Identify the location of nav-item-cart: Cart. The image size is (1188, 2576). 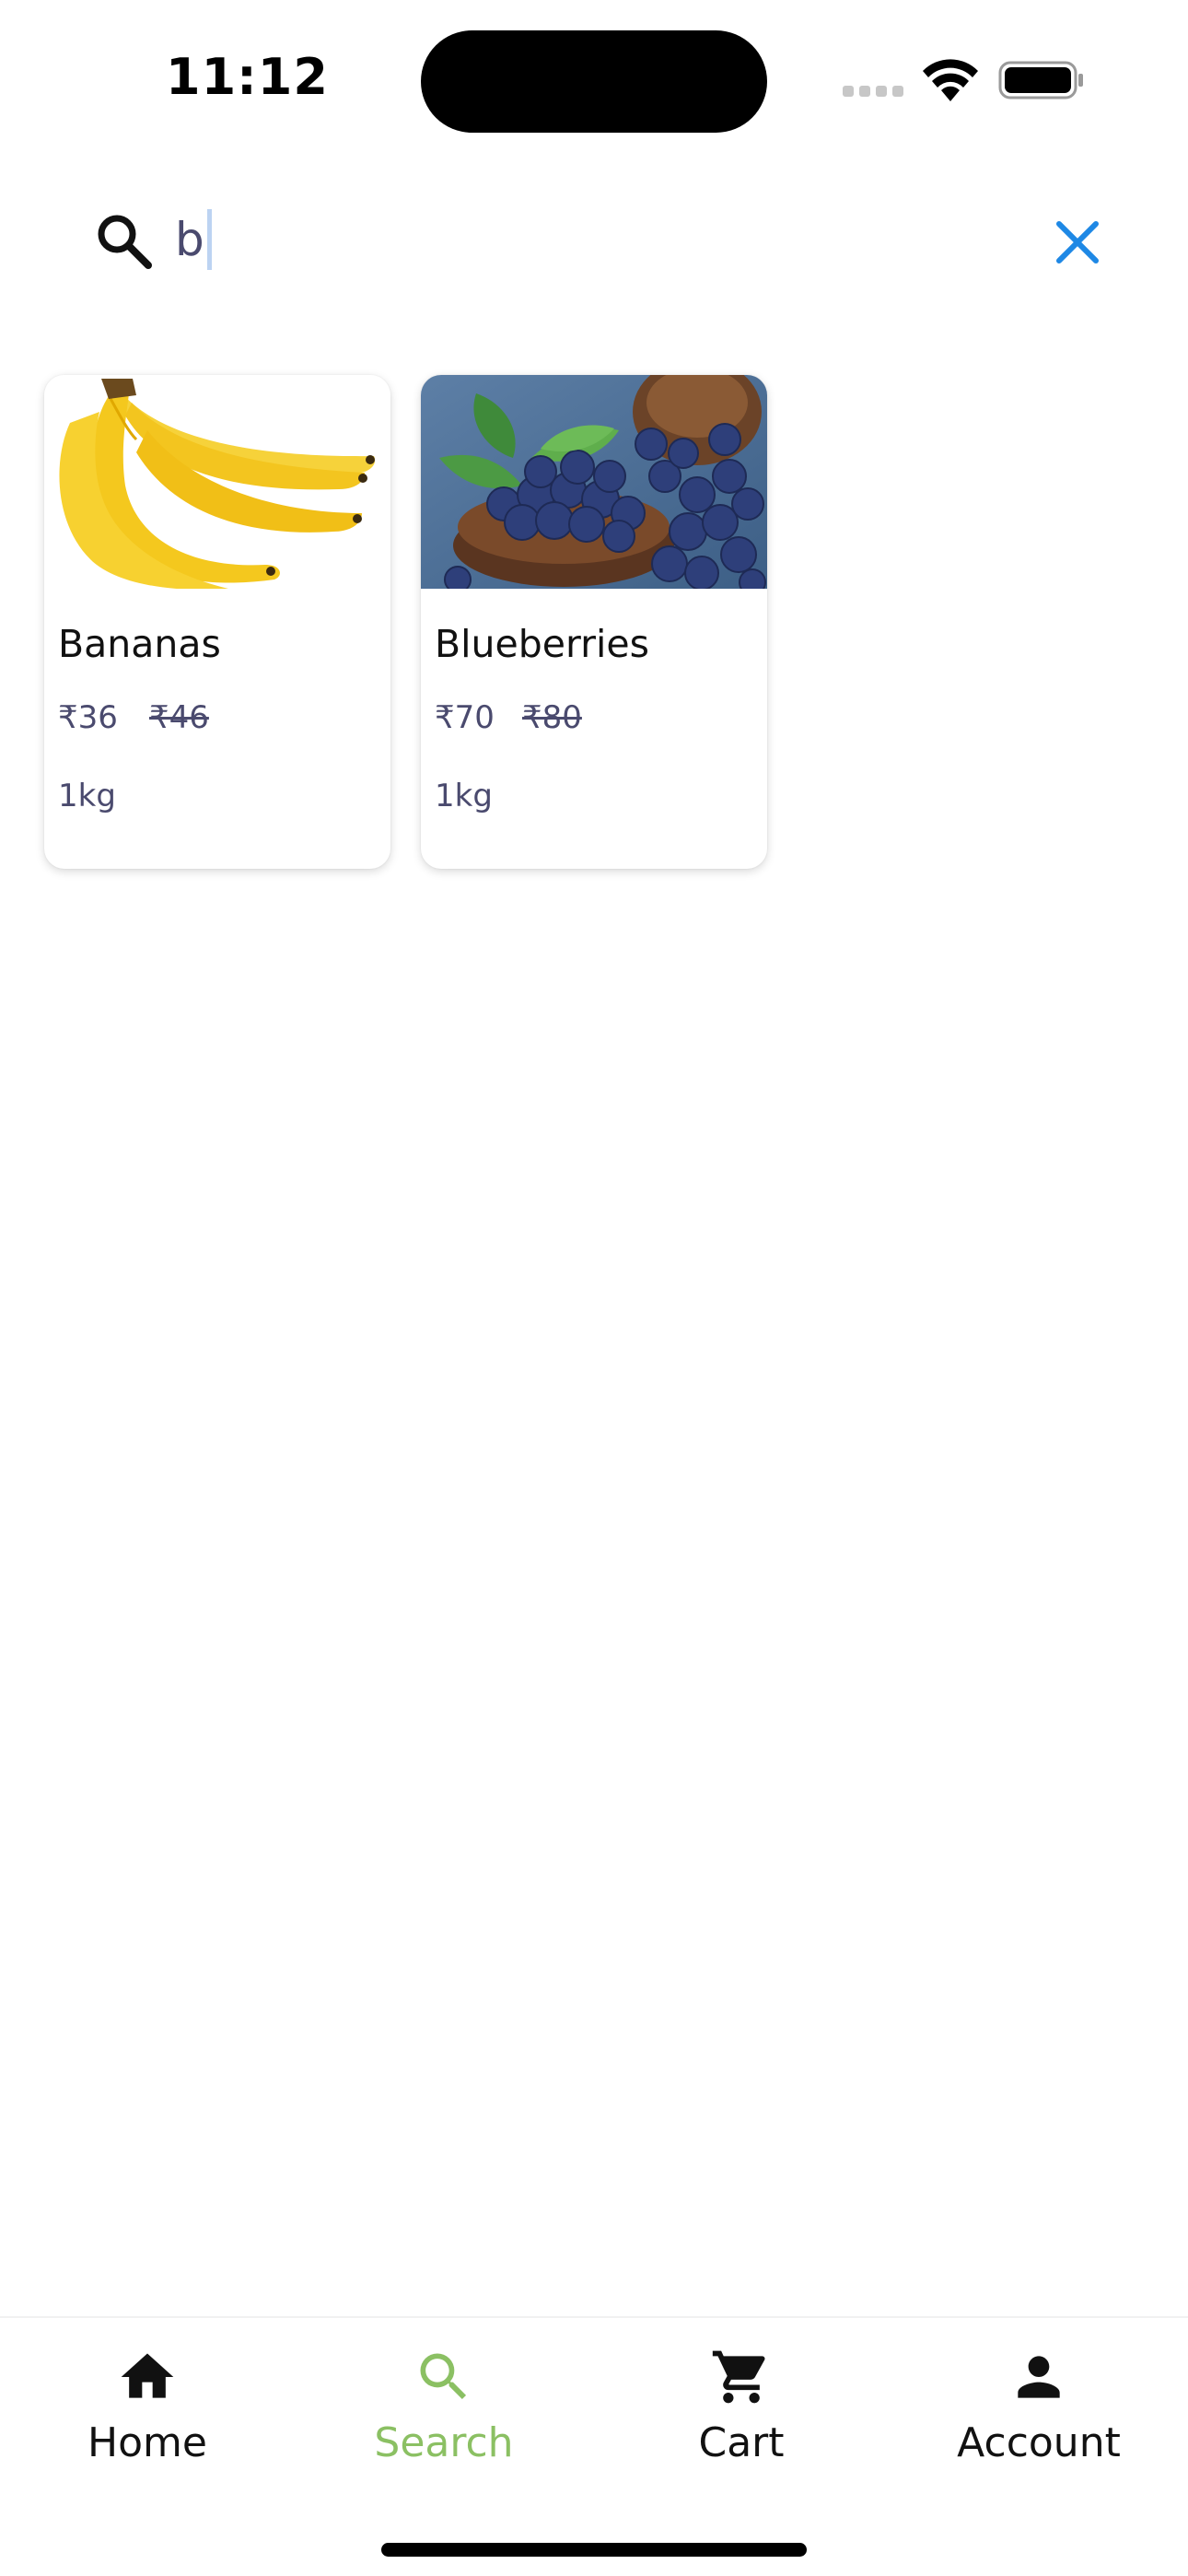
(741, 2419).